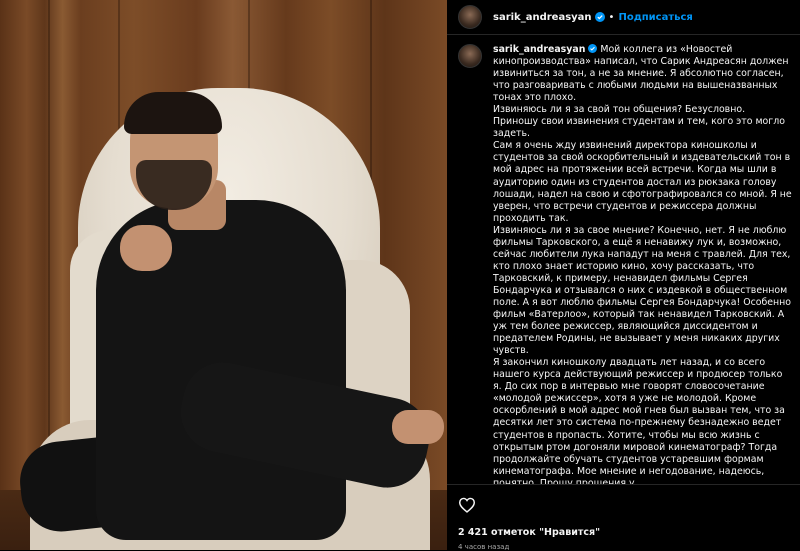 Image resolution: width=800 pixels, height=551 pixels. What do you see at coordinates (623, 517) in the screenshot?
I see `post-actions: 2 421 отметок "Нравится" 4 часов назад` at bounding box center [623, 517].